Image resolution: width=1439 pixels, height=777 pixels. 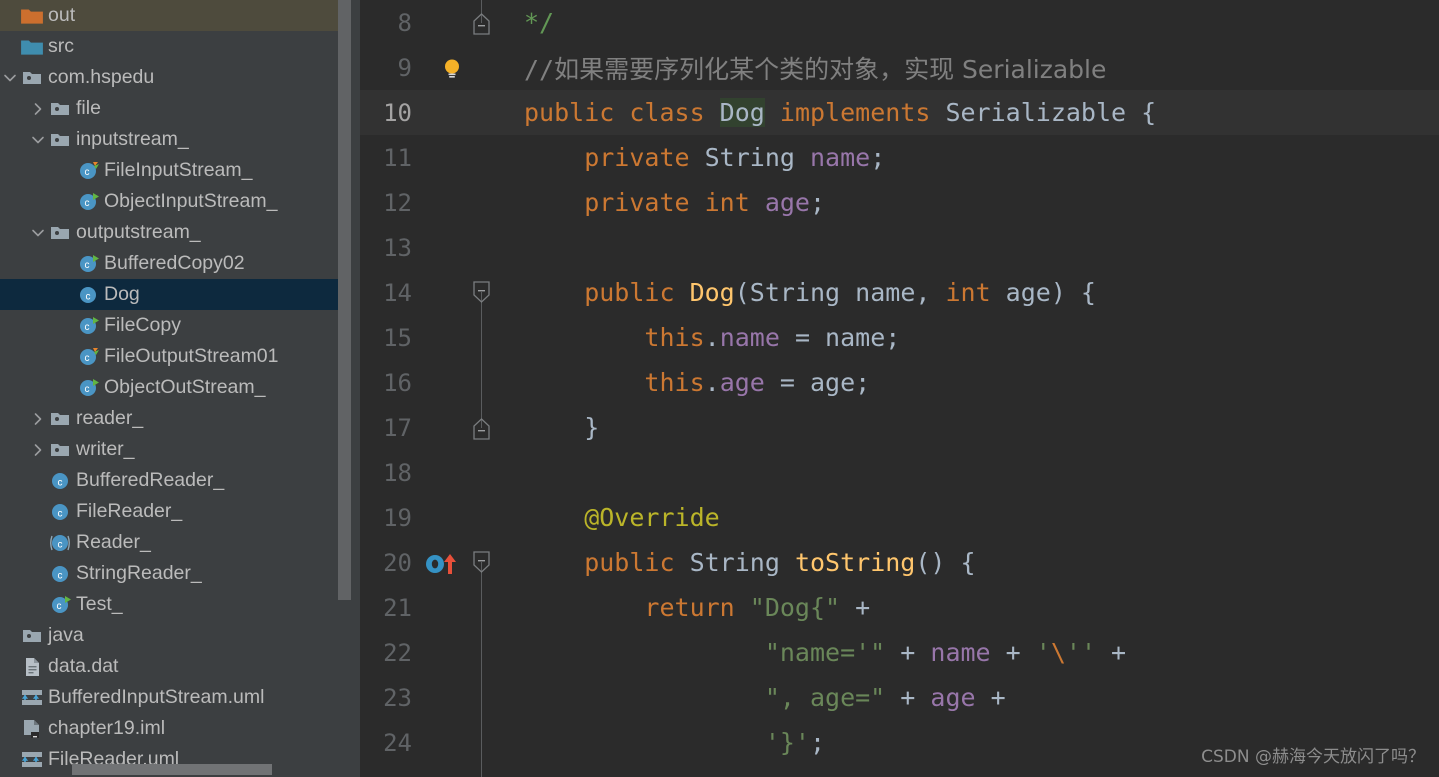 What do you see at coordinates (180, 263) in the screenshot?
I see `tree-item-bufferedcopy02: c BufferedCopy02` at bounding box center [180, 263].